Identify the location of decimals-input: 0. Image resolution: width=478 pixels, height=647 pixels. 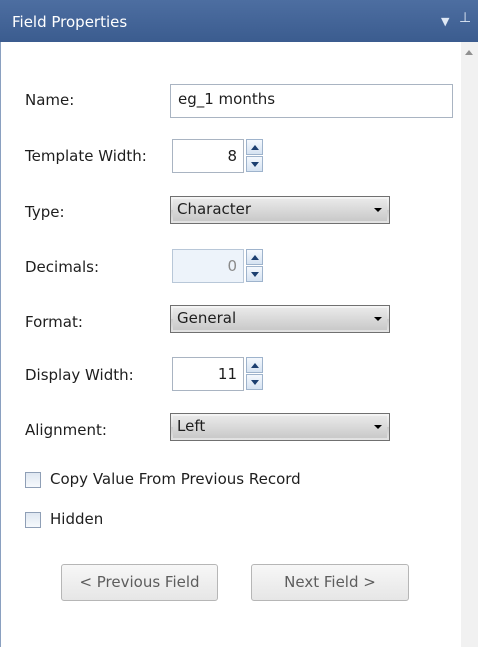
(208, 266).